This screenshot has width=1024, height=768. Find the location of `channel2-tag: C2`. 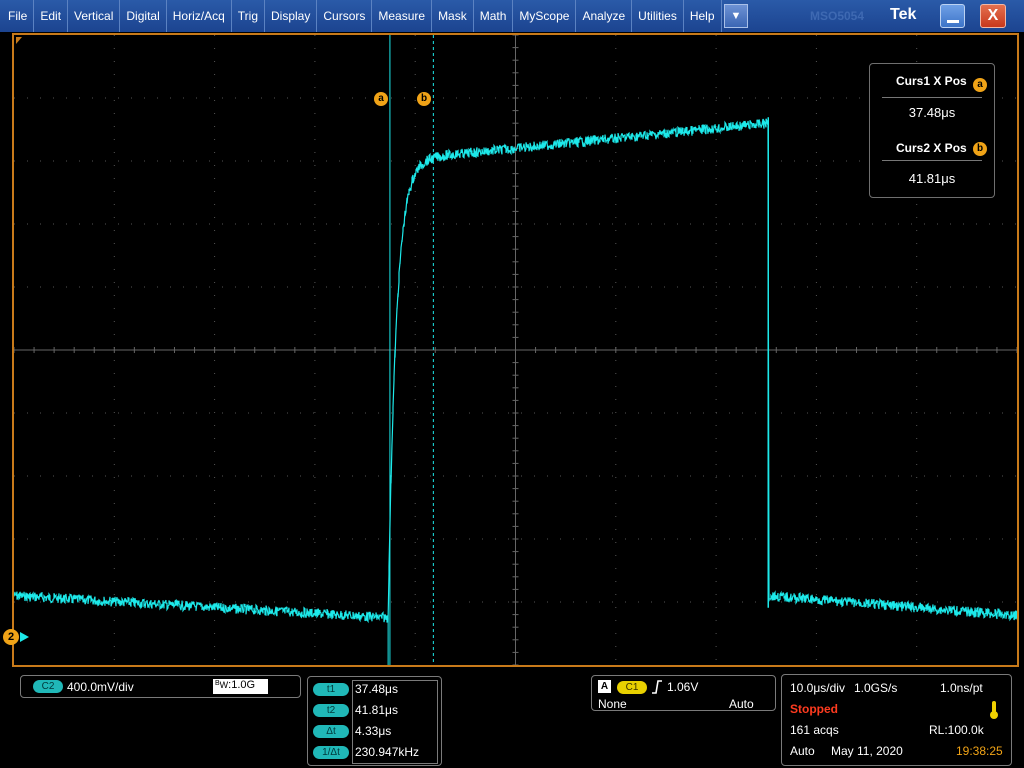

channel2-tag: C2 is located at coordinates (48, 686).